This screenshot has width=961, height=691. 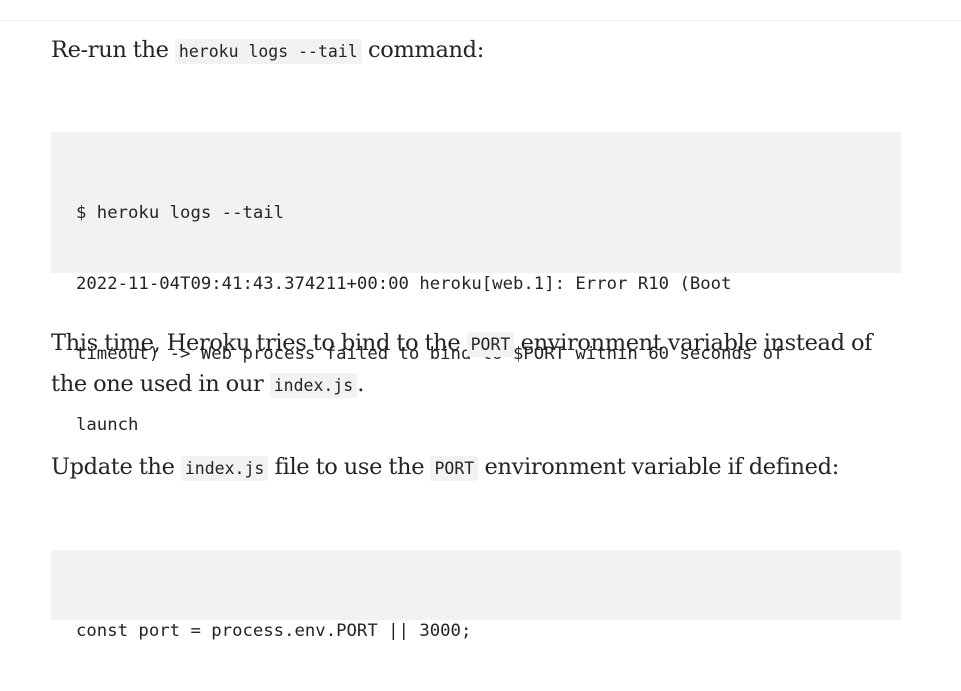 I want to click on text: command:, so click(x=422, y=50).